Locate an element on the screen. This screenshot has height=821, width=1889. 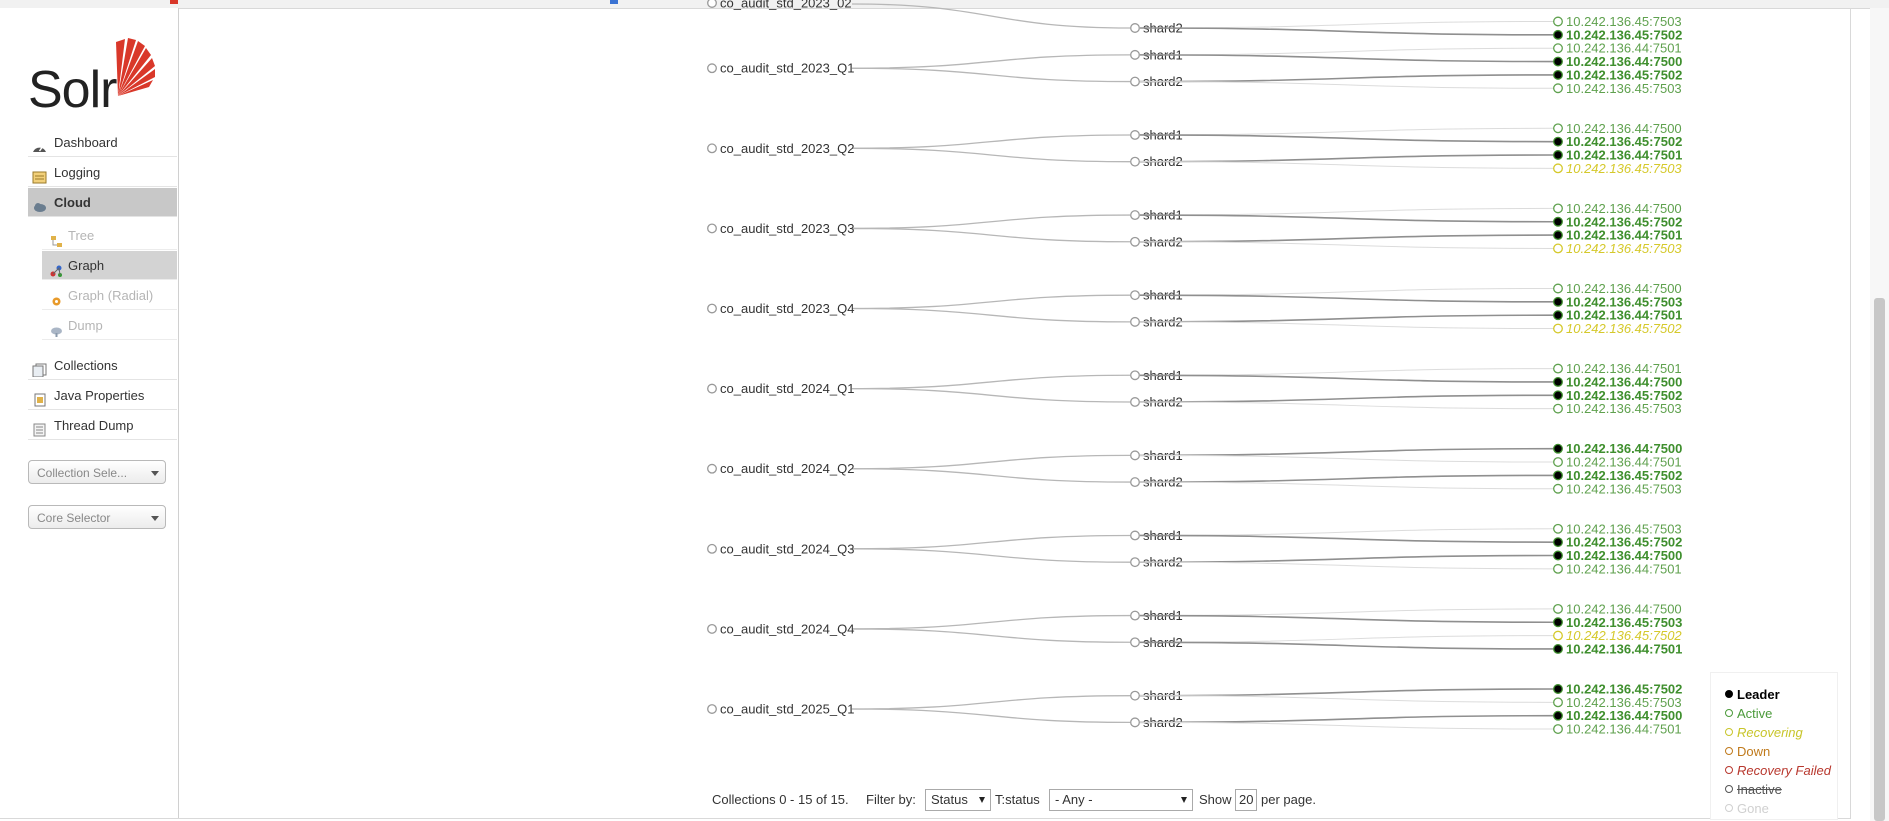
tstatus-select: - Any - is located at coordinates (1121, 800).